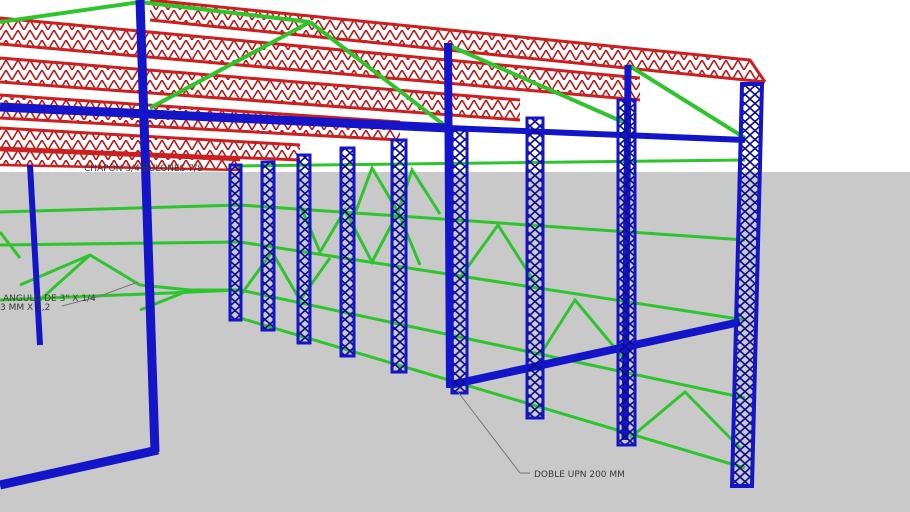  What do you see at coordinates (579, 475) in the screenshot?
I see `label-upn: DOBLE UPN 200 MM` at bounding box center [579, 475].